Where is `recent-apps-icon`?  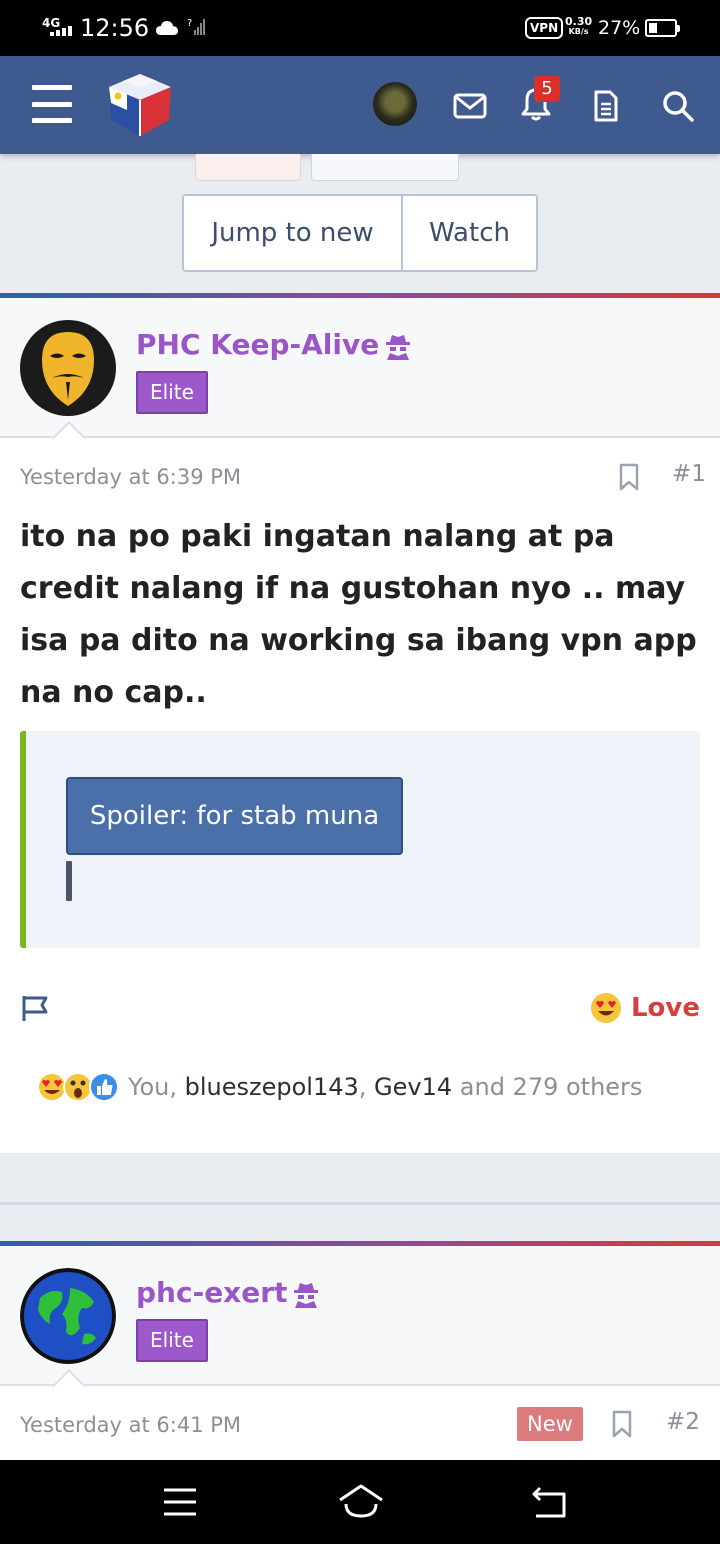
recent-apps-icon is located at coordinates (180, 1502).